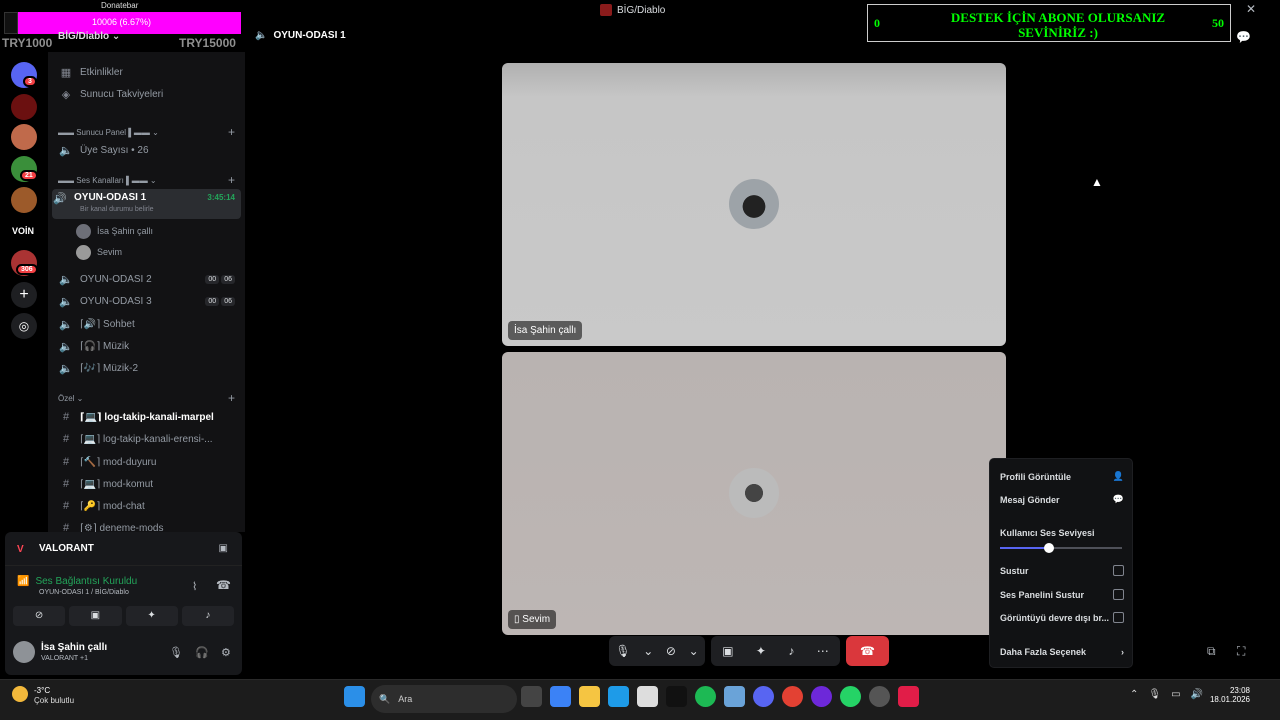  Describe the element at coordinates (671, 651) in the screenshot. I see `camera-off-icon: ⊘` at that location.